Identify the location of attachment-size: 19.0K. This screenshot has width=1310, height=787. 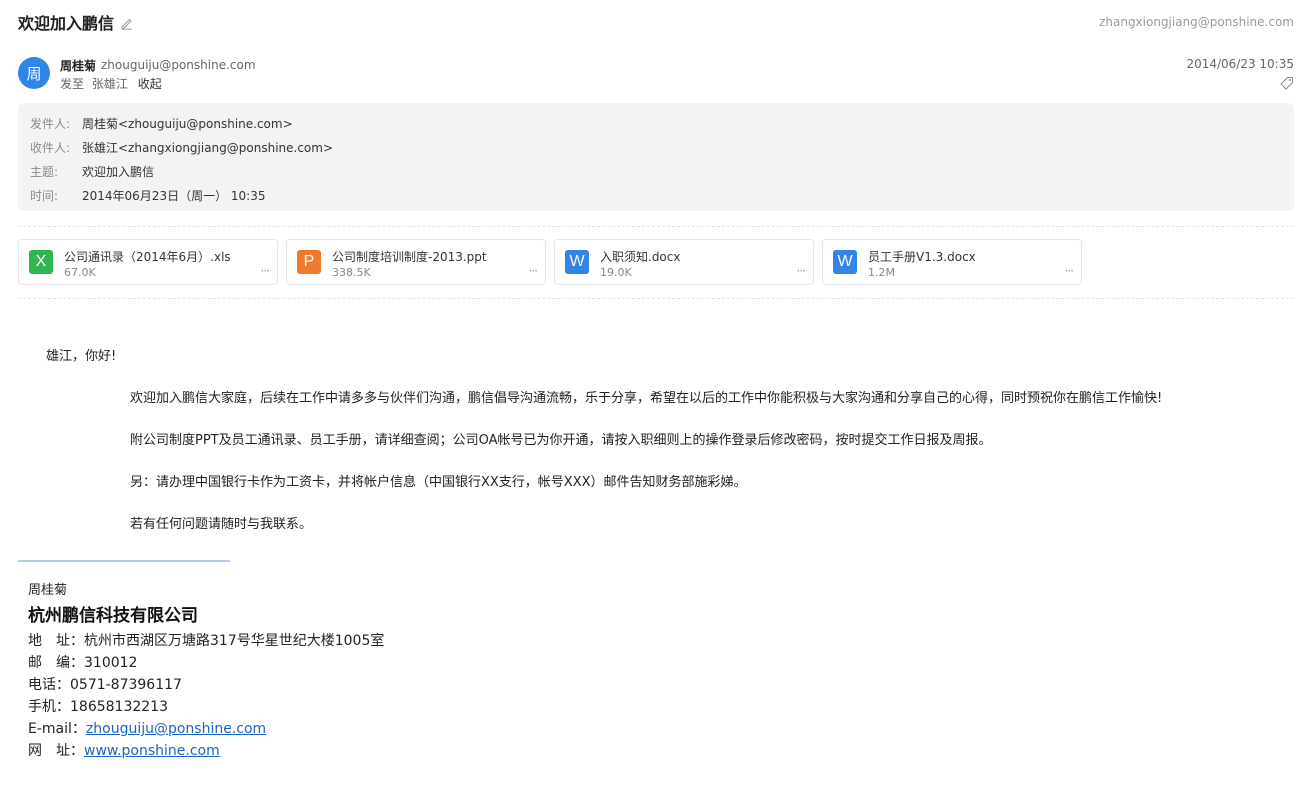
(616, 272).